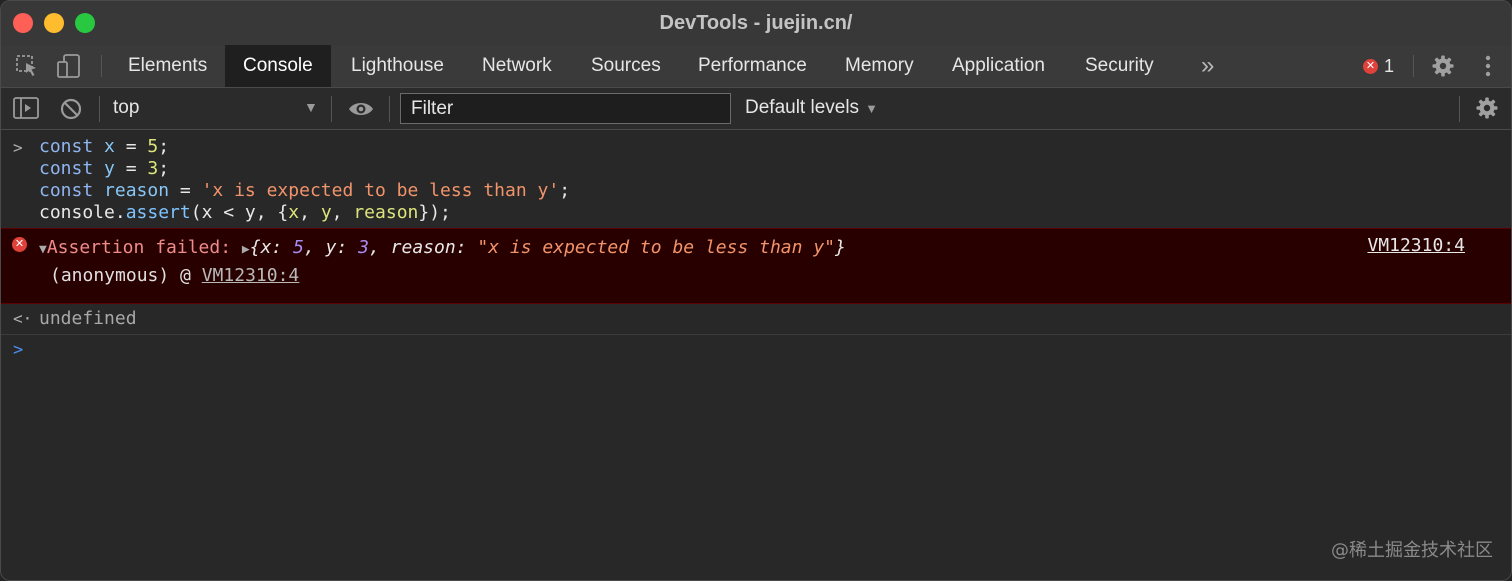 This screenshot has height=581, width=1512. What do you see at coordinates (361, 111) in the screenshot?
I see `eye-icon` at bounding box center [361, 111].